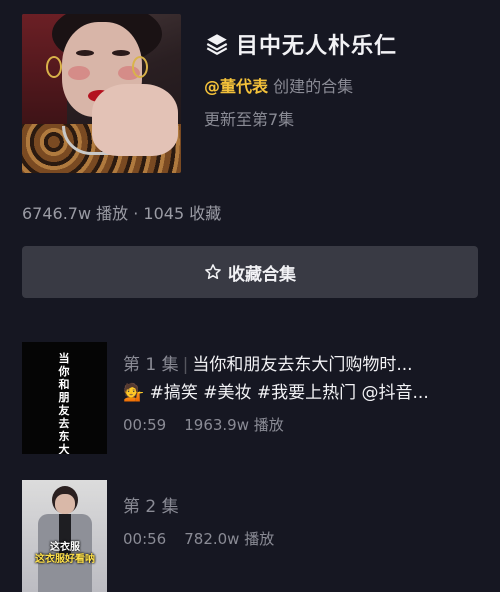 Image resolution: width=500 pixels, height=592 pixels. I want to click on episode-duration: 00:59, so click(145, 425).